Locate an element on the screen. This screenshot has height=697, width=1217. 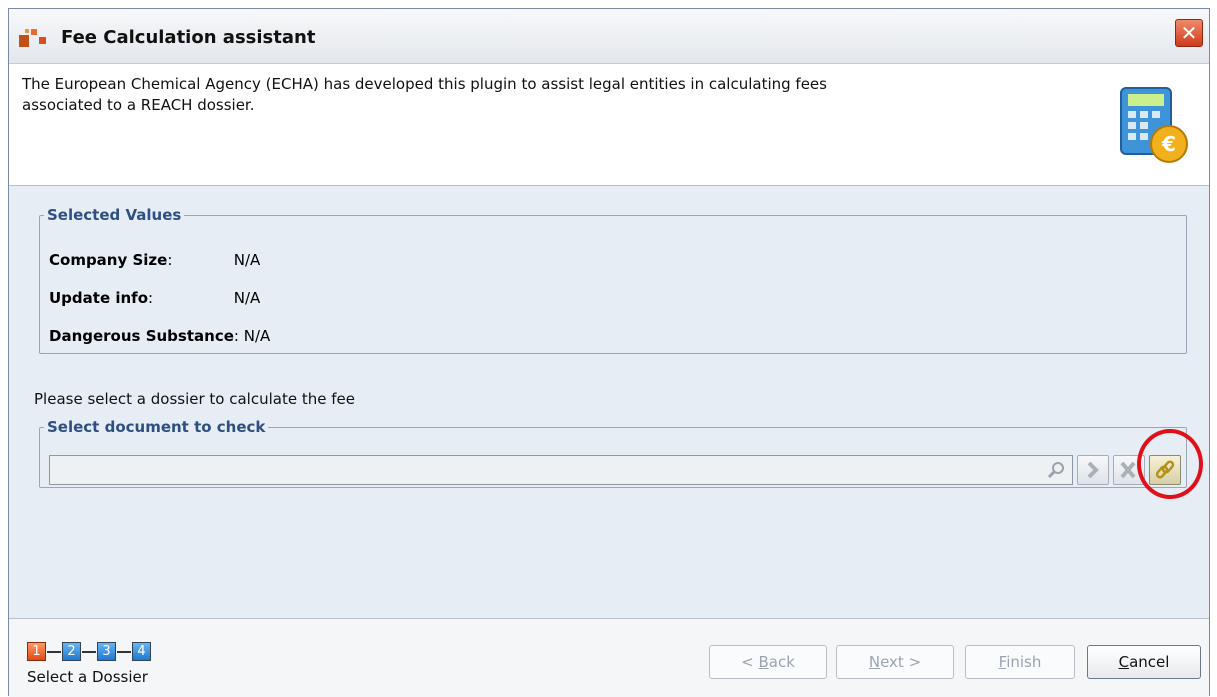
update-info-value: N/A is located at coordinates (247, 298).